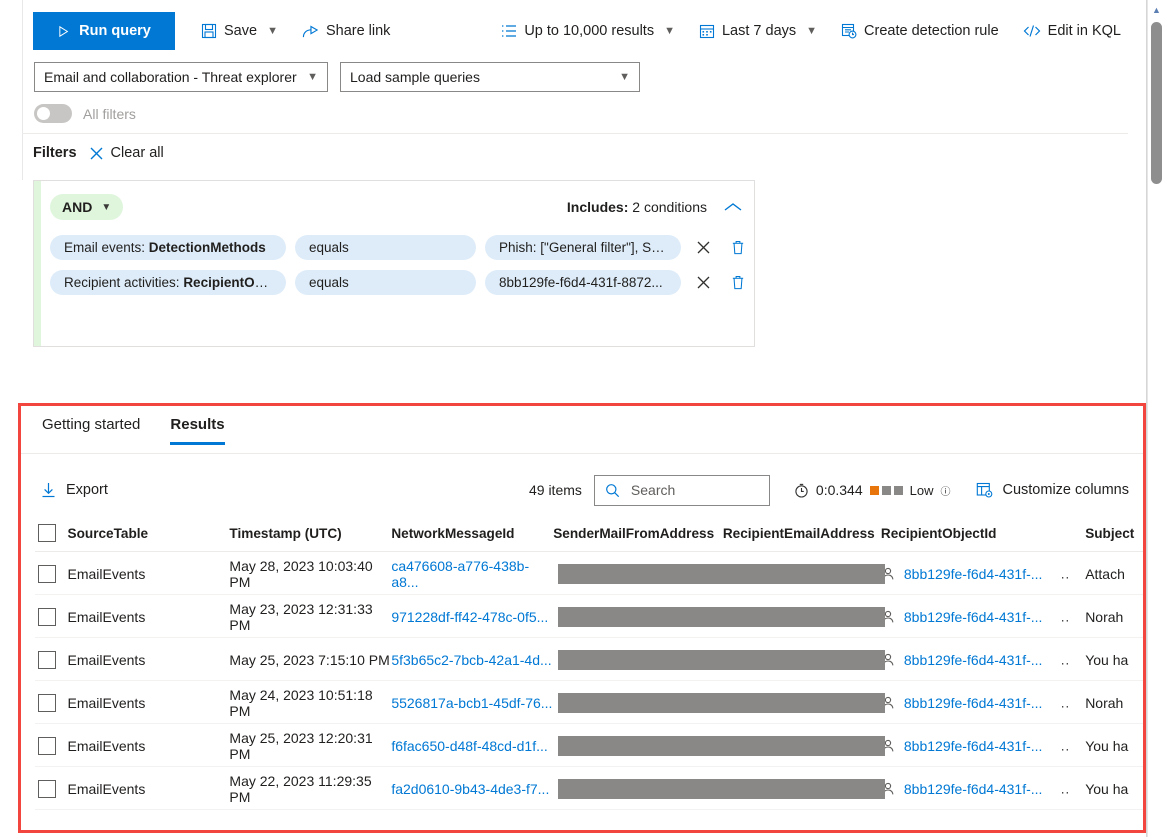 The width and height of the screenshot is (1164, 837). What do you see at coordinates (738, 282) in the screenshot?
I see `delete-condition-2-button` at bounding box center [738, 282].